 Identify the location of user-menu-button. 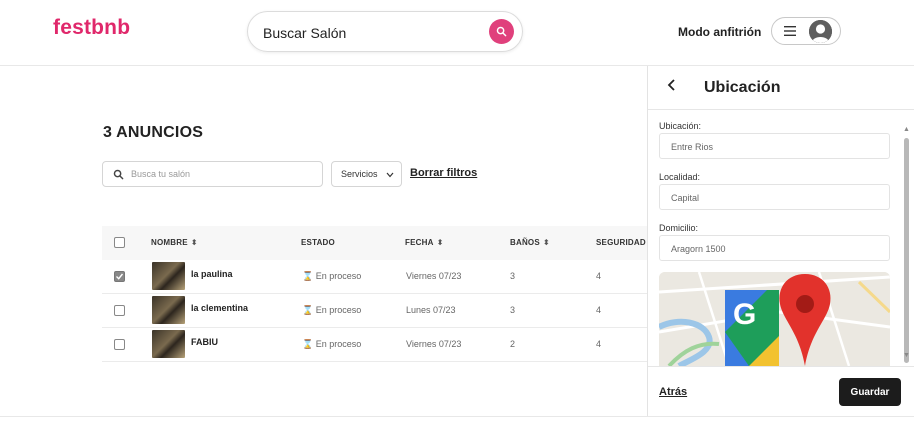
(806, 31).